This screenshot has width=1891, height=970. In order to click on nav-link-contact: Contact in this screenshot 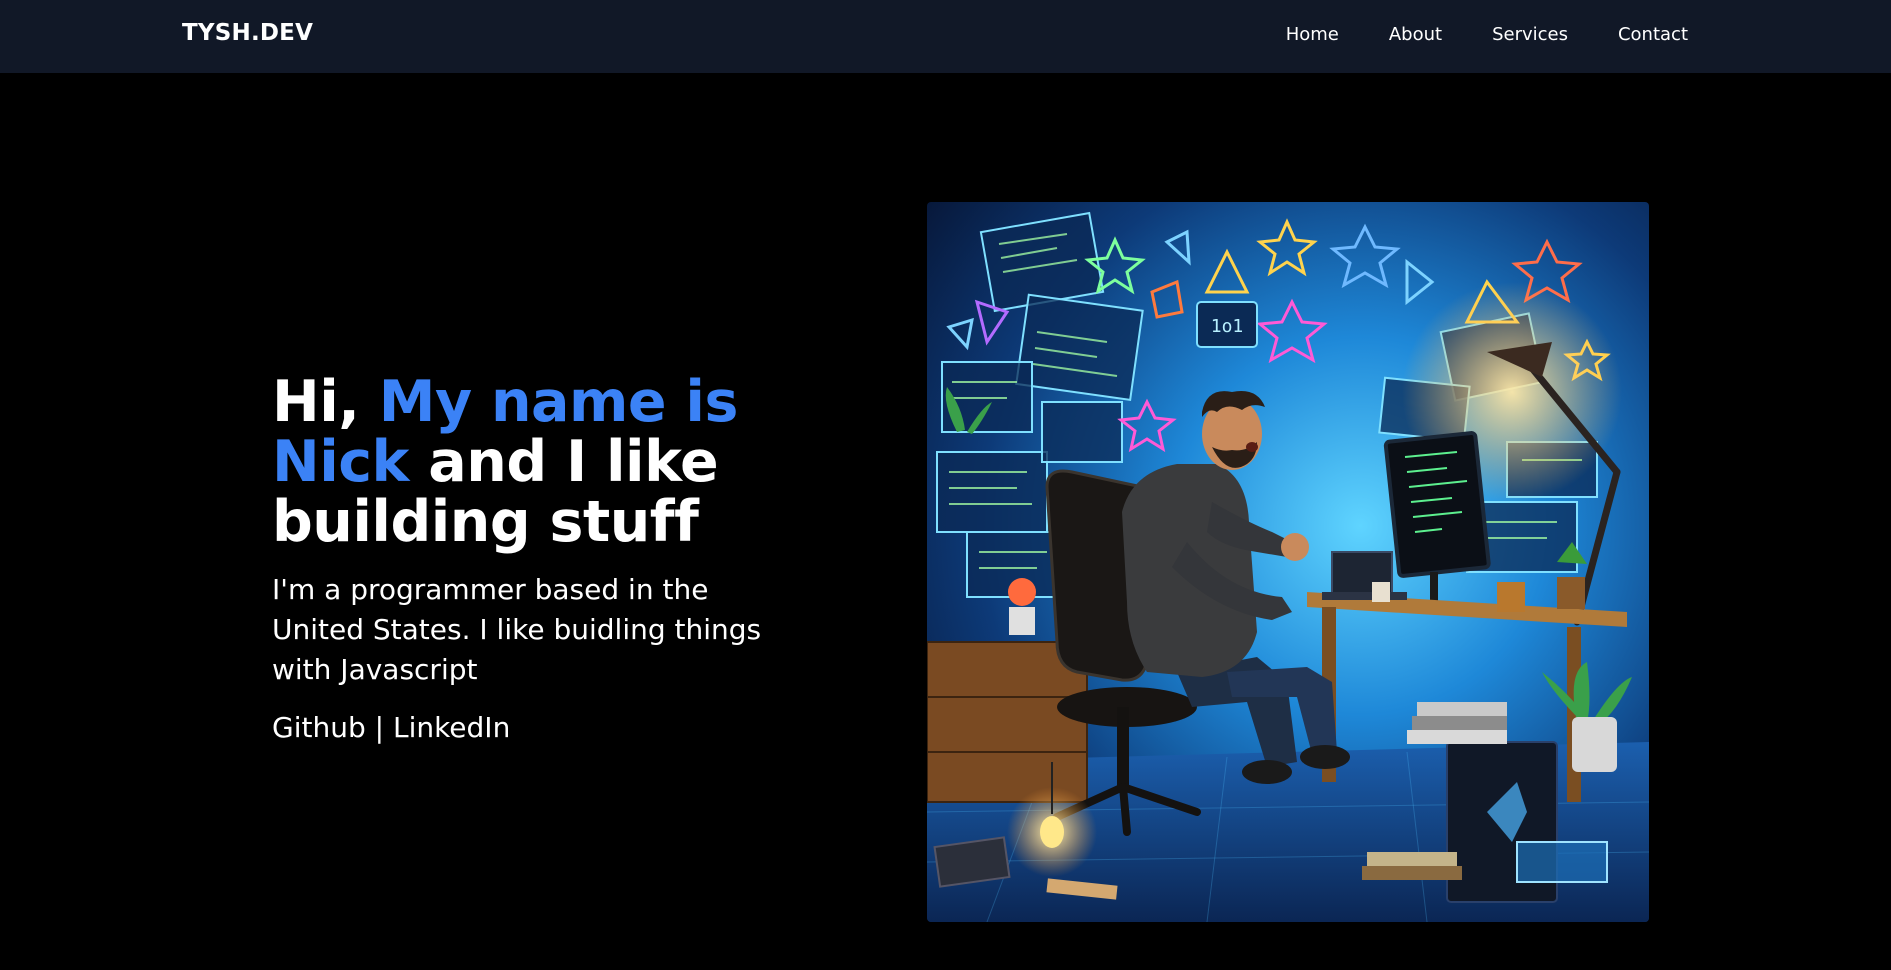, I will do `click(1653, 34)`.